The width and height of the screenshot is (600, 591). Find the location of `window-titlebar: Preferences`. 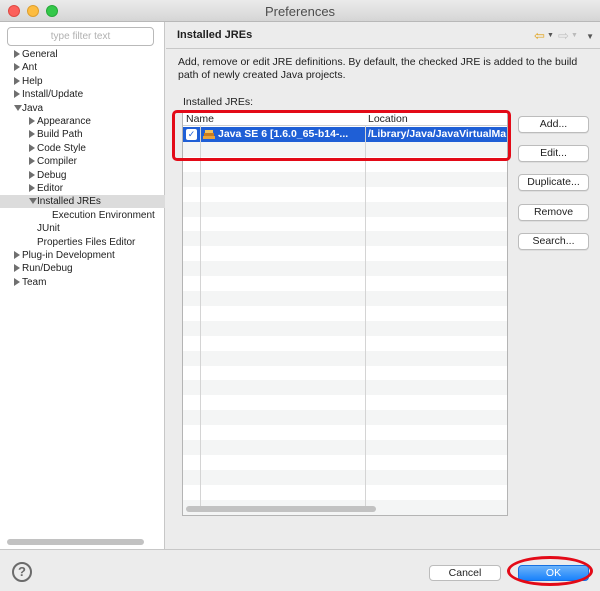

window-titlebar: Preferences is located at coordinates (300, 11).